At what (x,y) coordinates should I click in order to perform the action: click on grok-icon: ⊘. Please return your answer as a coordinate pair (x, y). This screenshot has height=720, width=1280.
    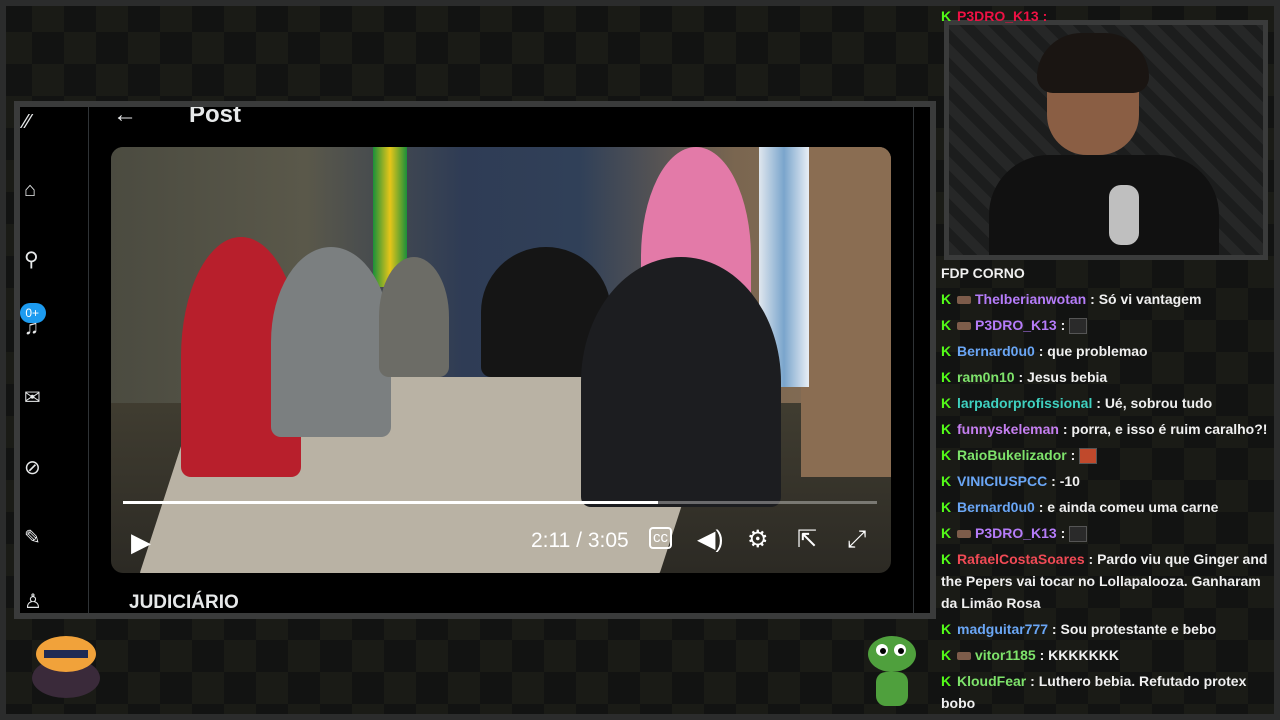
    Looking at the image, I should click on (35, 468).